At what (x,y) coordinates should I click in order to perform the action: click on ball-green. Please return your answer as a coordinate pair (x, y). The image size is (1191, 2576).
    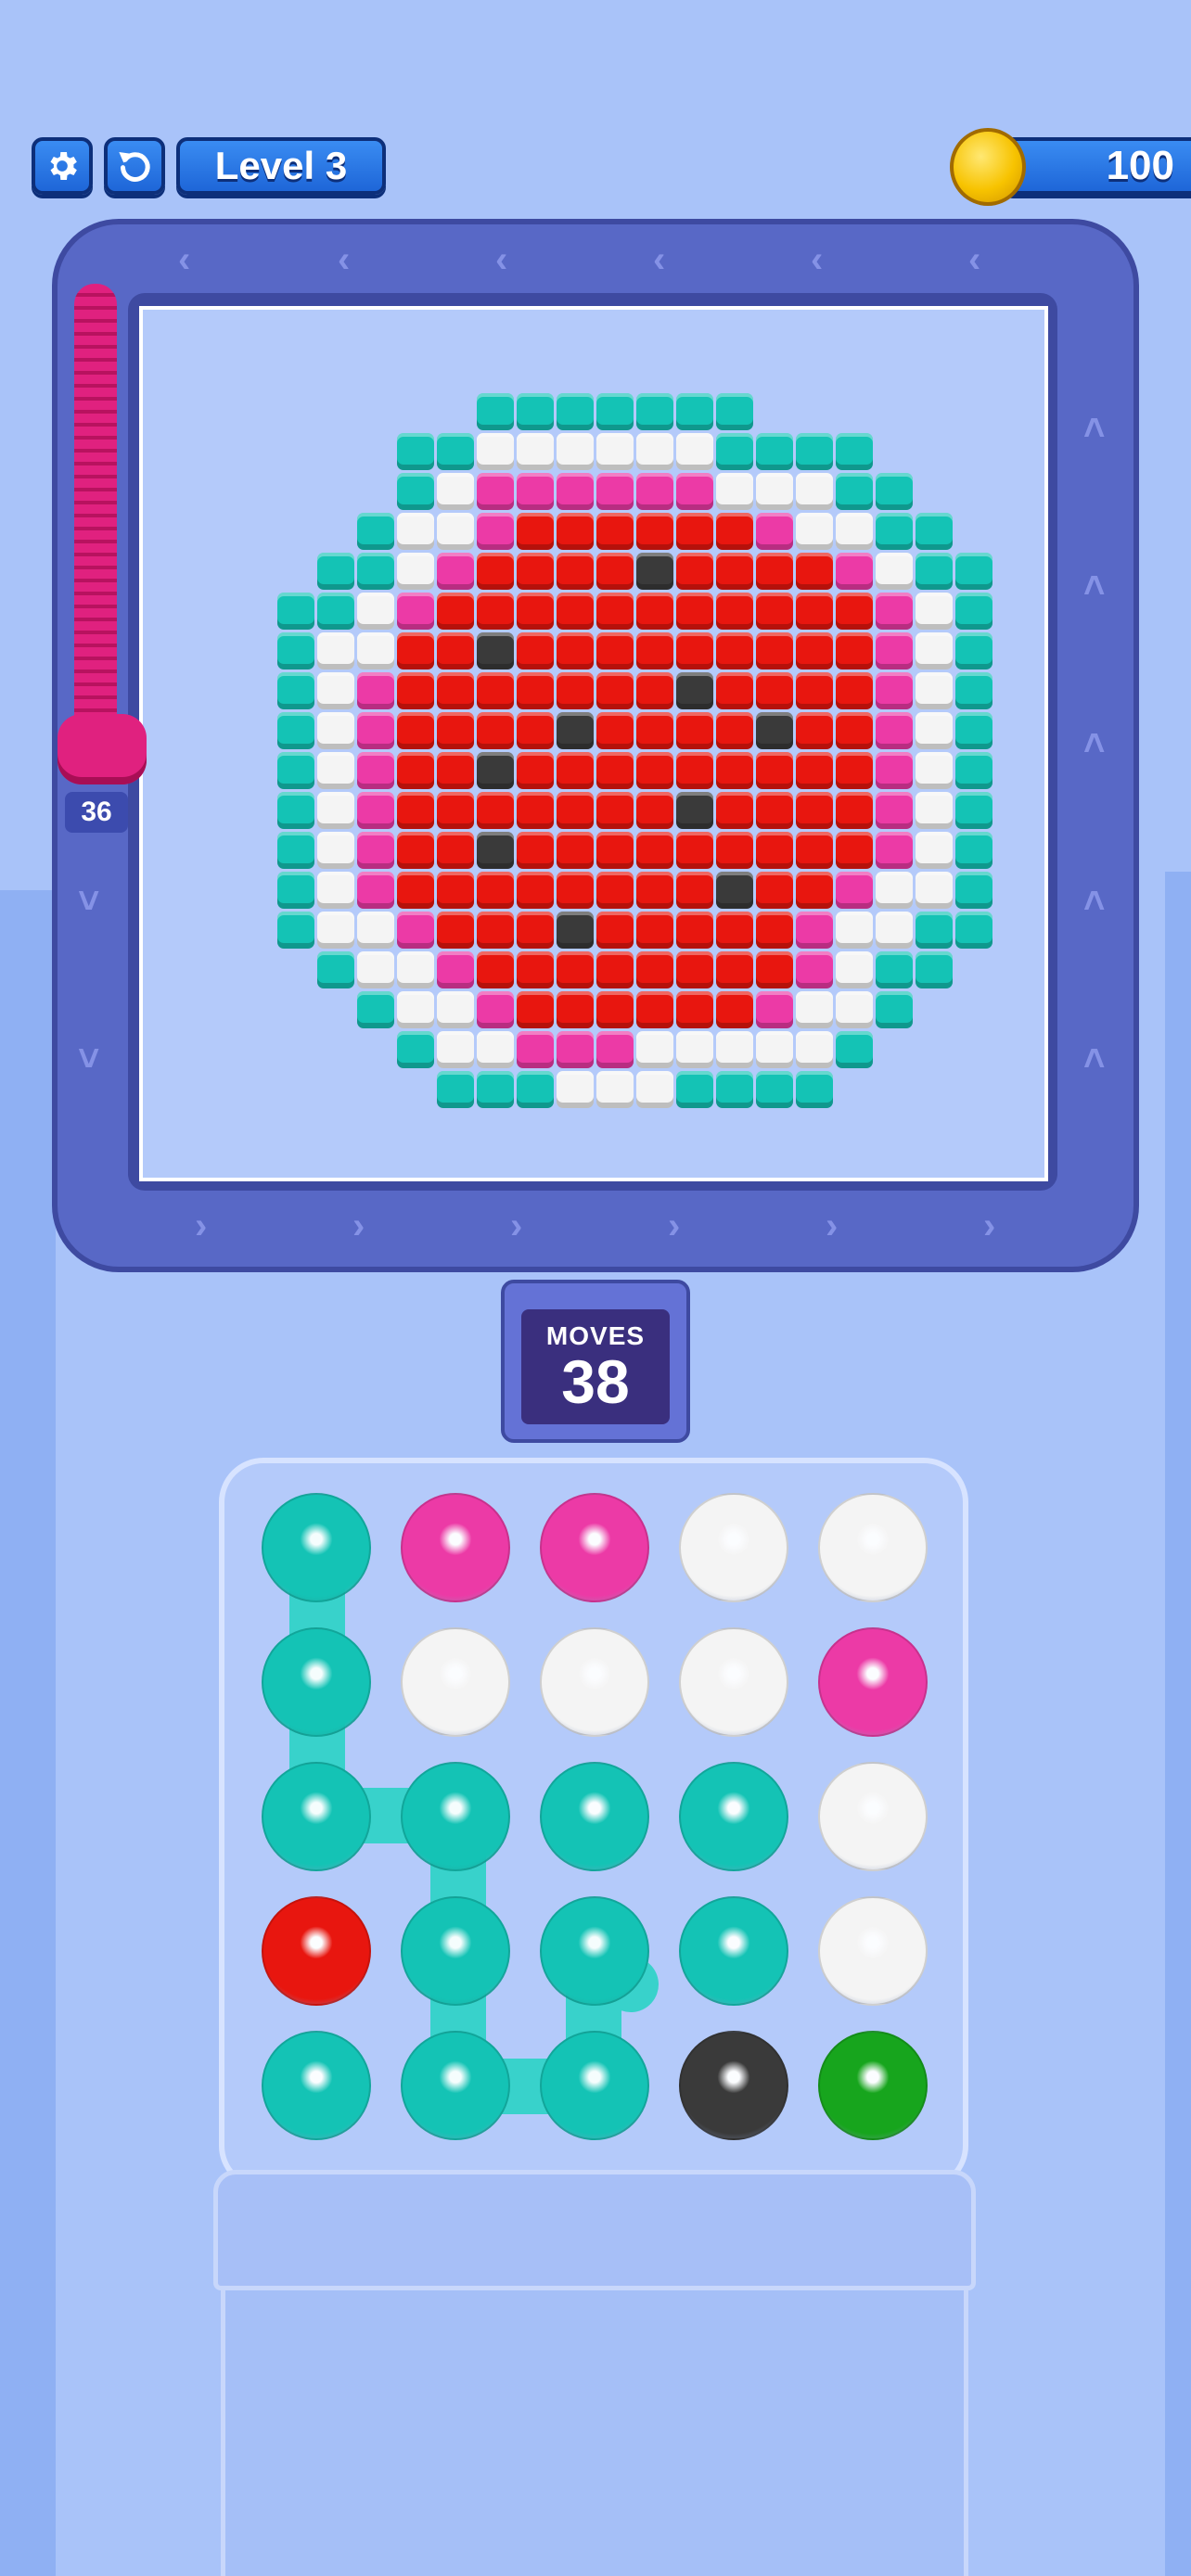
    Looking at the image, I should click on (873, 2085).